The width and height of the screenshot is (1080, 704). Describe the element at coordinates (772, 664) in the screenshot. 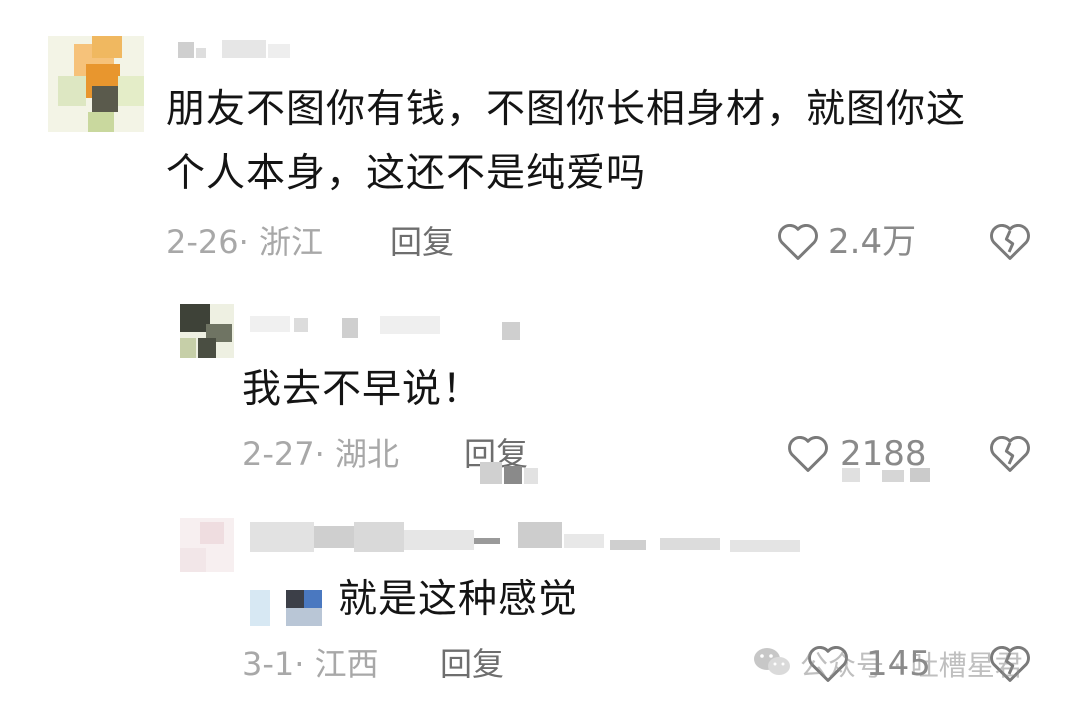

I see `wechat-icon` at that location.